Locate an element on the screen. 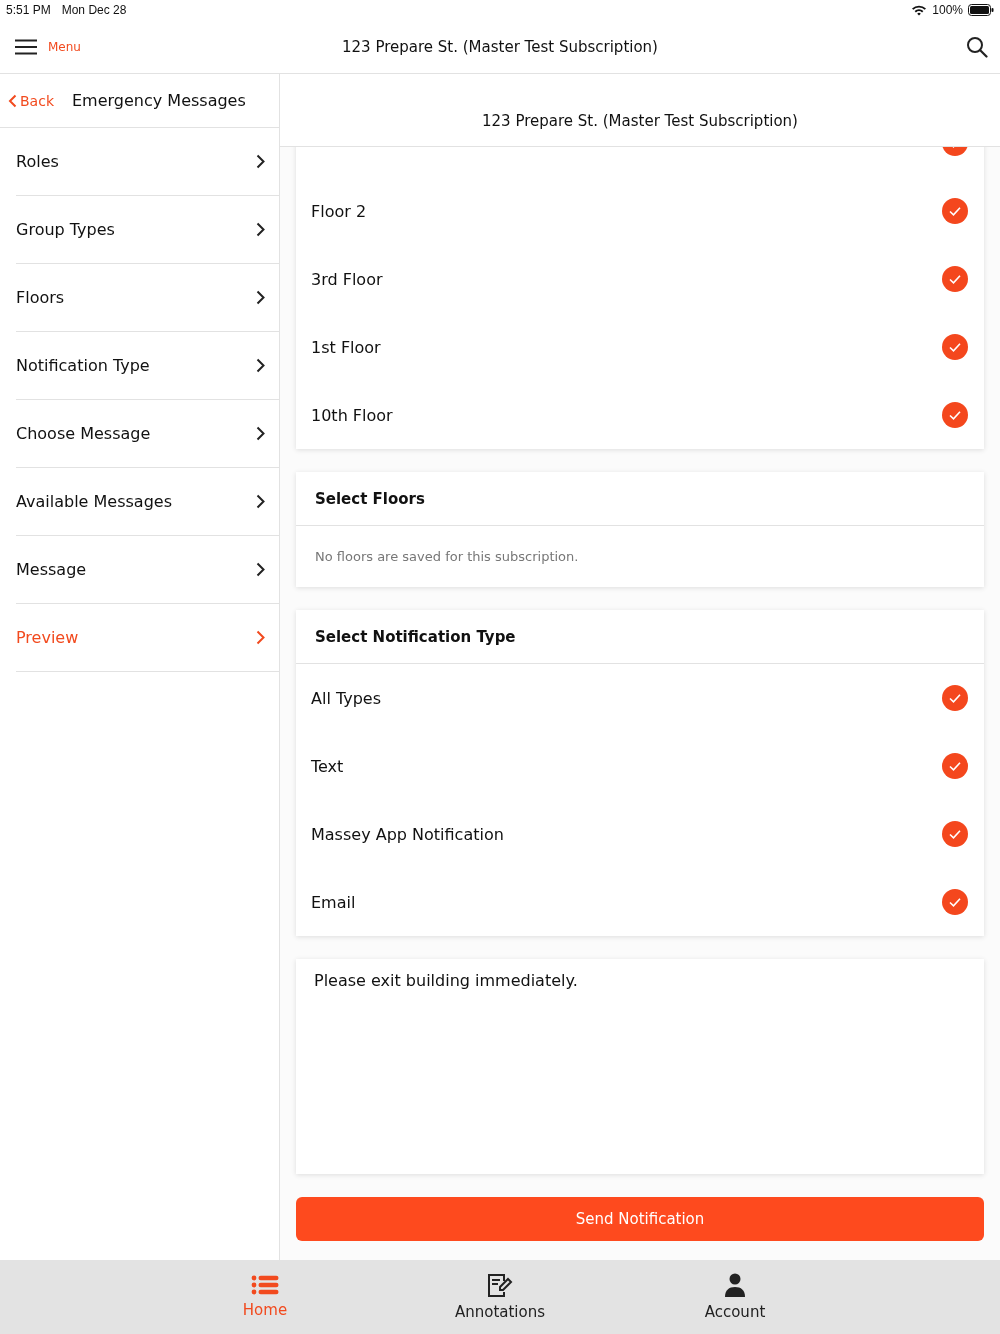  search-icon is located at coordinates (977, 46).